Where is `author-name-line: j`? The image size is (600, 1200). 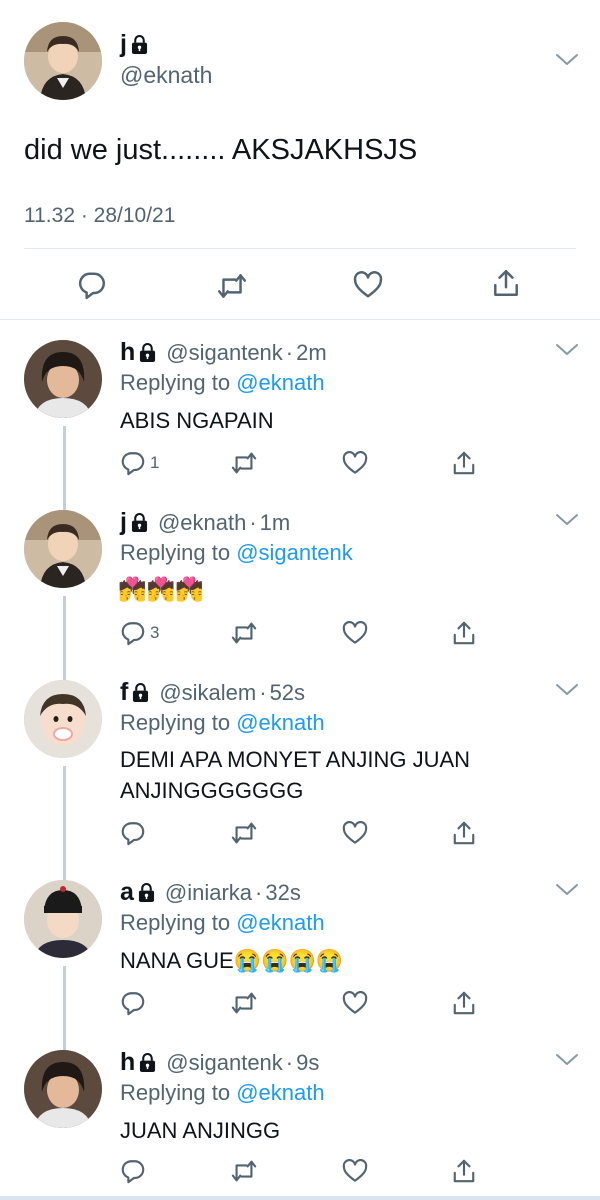 author-name-line: j is located at coordinates (134, 44).